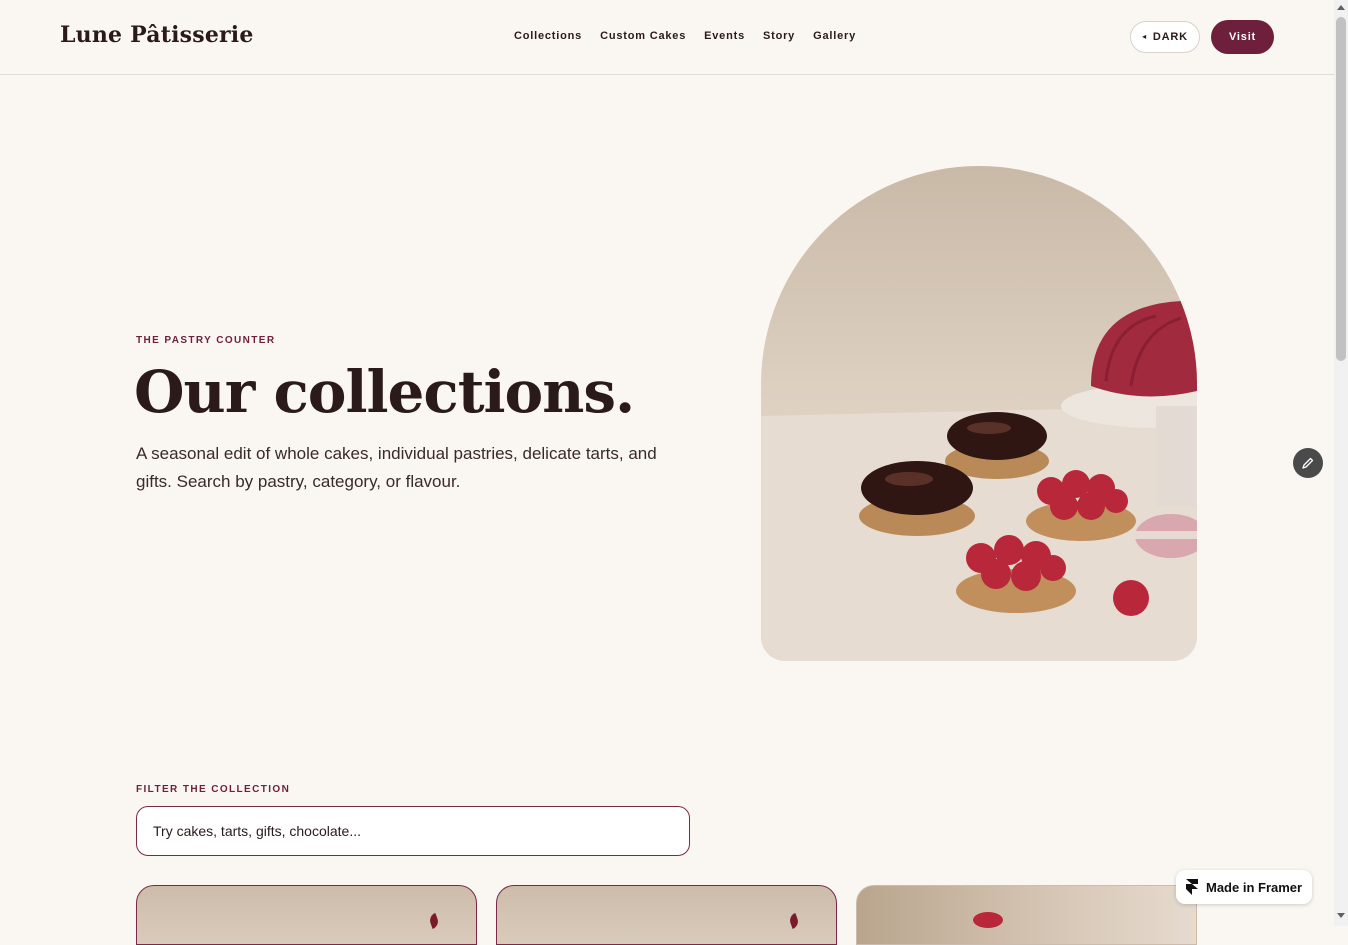 Image resolution: width=1348 pixels, height=945 pixels. Describe the element at coordinates (724, 36) in the screenshot. I see `nav-events: Events` at that location.